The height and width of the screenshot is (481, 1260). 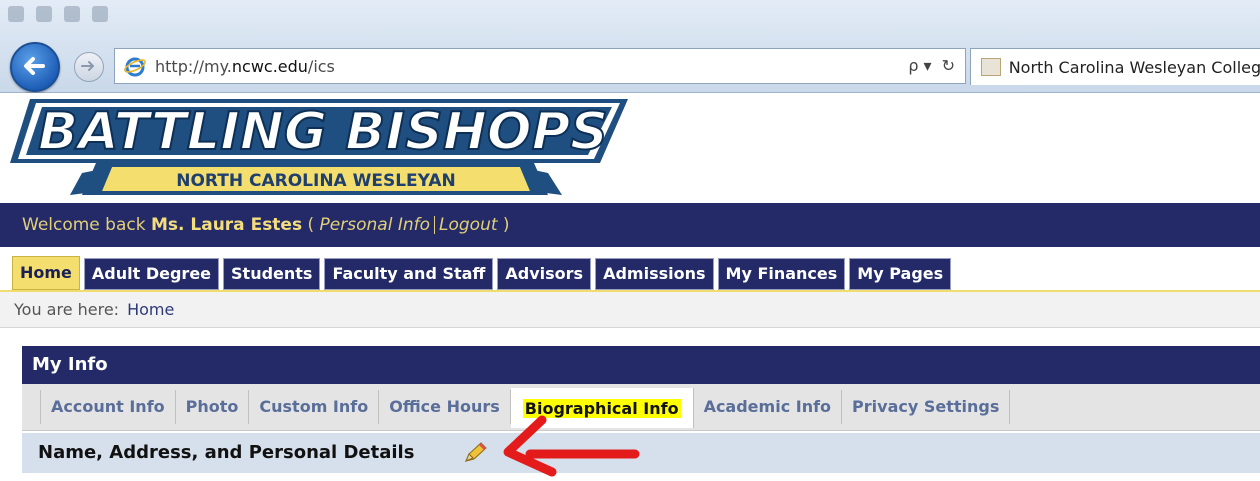 I want to click on section-header: Name, Address, and Personal Details, so click(x=641, y=453).